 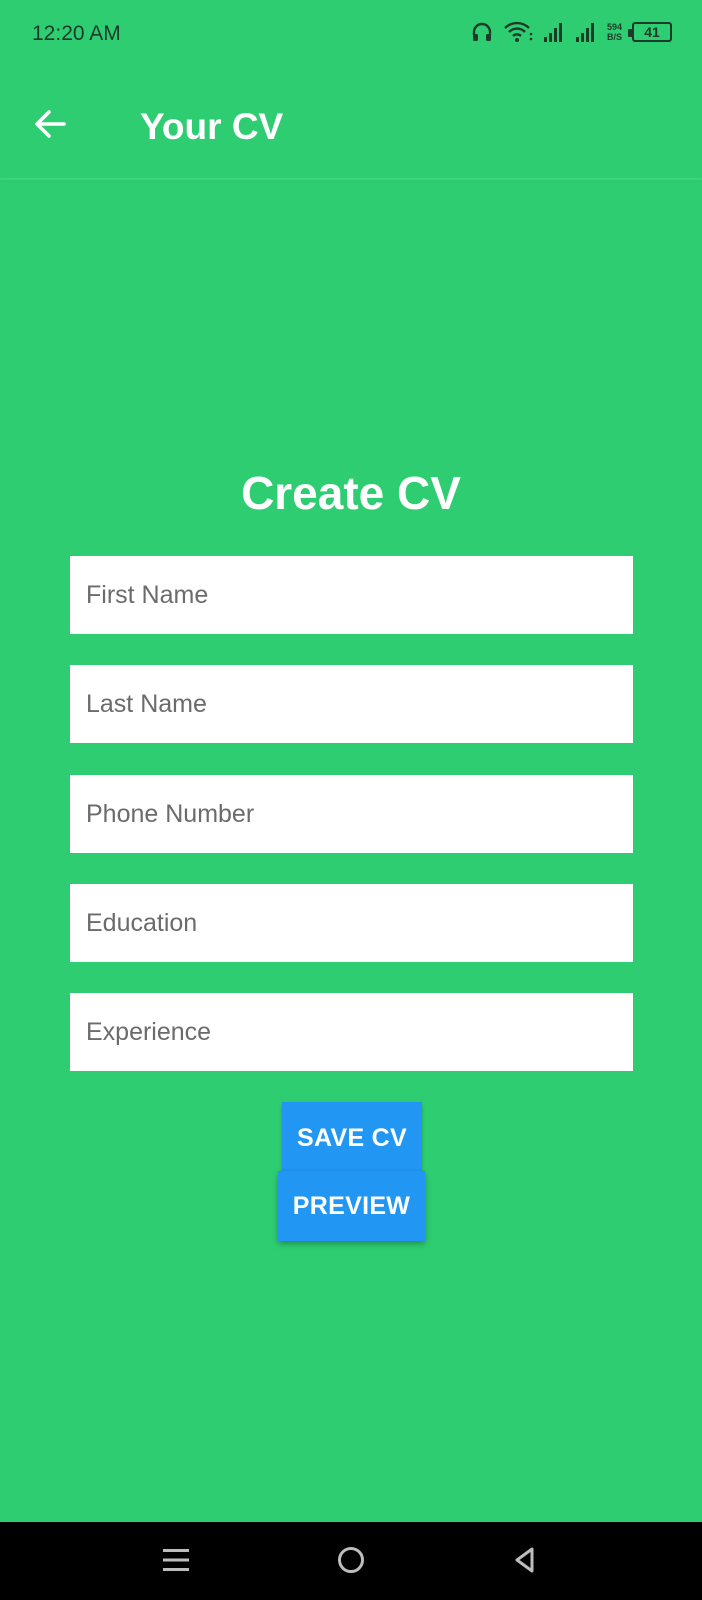 What do you see at coordinates (76, 33) in the screenshot?
I see `status-time: 12:20 AM` at bounding box center [76, 33].